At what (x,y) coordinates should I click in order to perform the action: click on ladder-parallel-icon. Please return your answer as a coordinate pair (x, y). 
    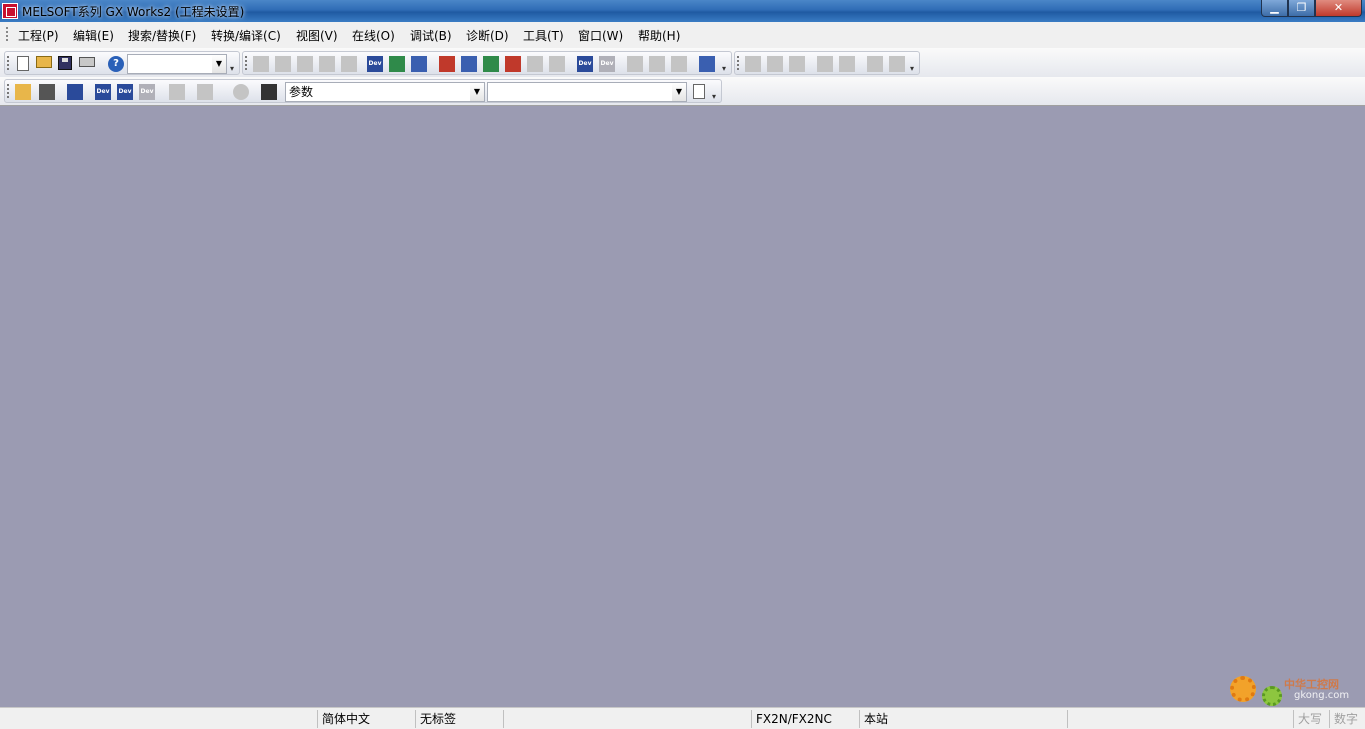
    Looking at the image, I should click on (775, 64).